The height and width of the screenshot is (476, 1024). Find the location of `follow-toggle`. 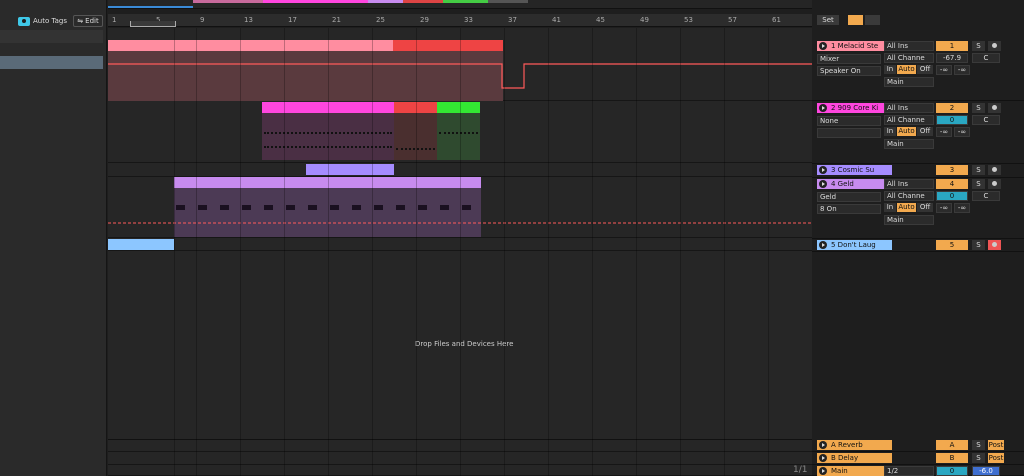

follow-toggle is located at coordinates (855, 20).